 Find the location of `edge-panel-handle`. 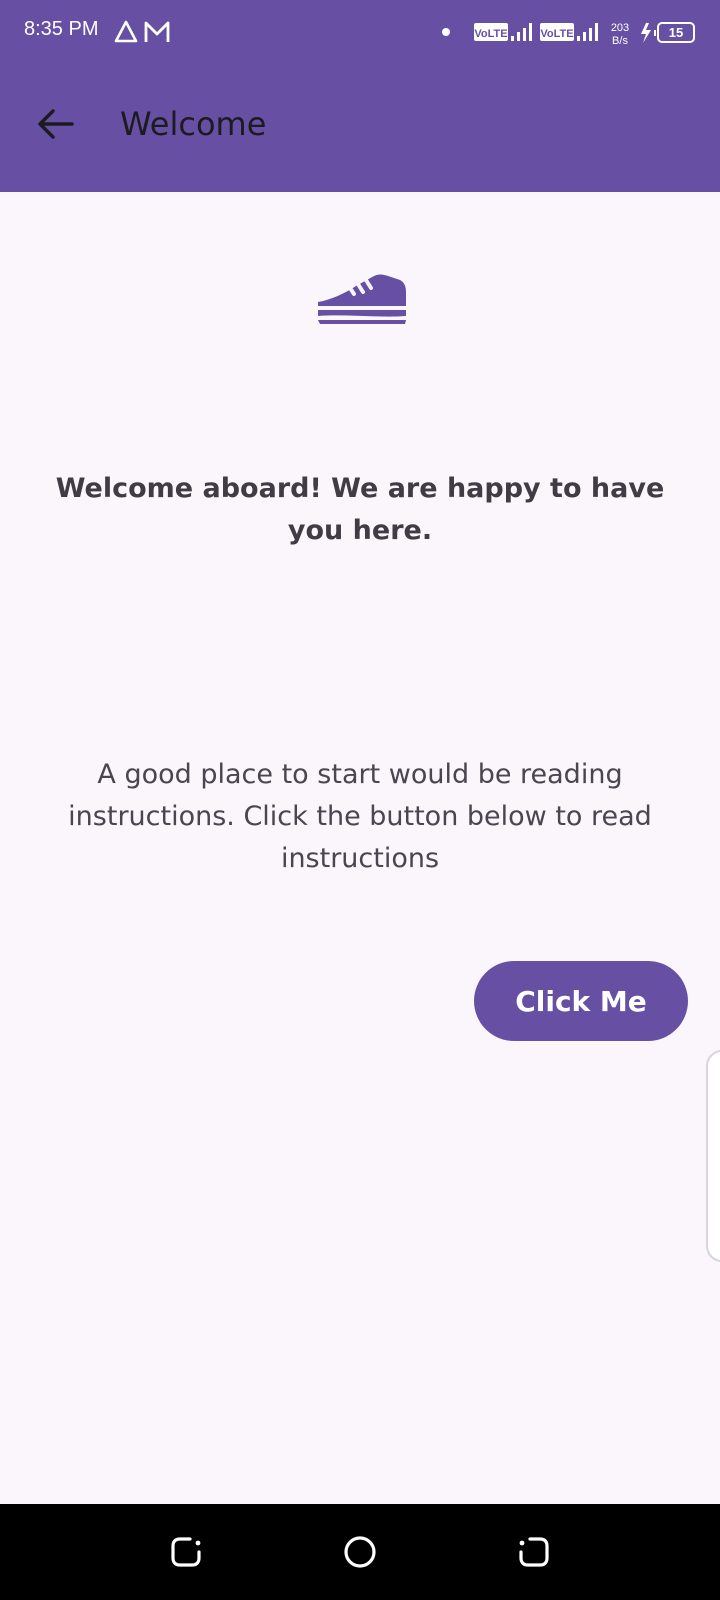

edge-panel-handle is located at coordinates (713, 1156).